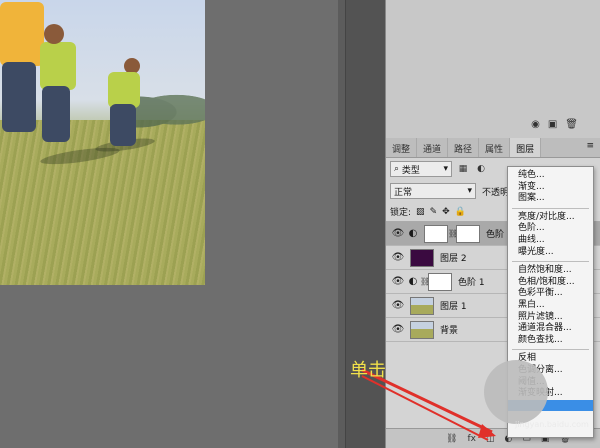 The image size is (600, 448). I want to click on tab-channels: 通道, so click(433, 147).